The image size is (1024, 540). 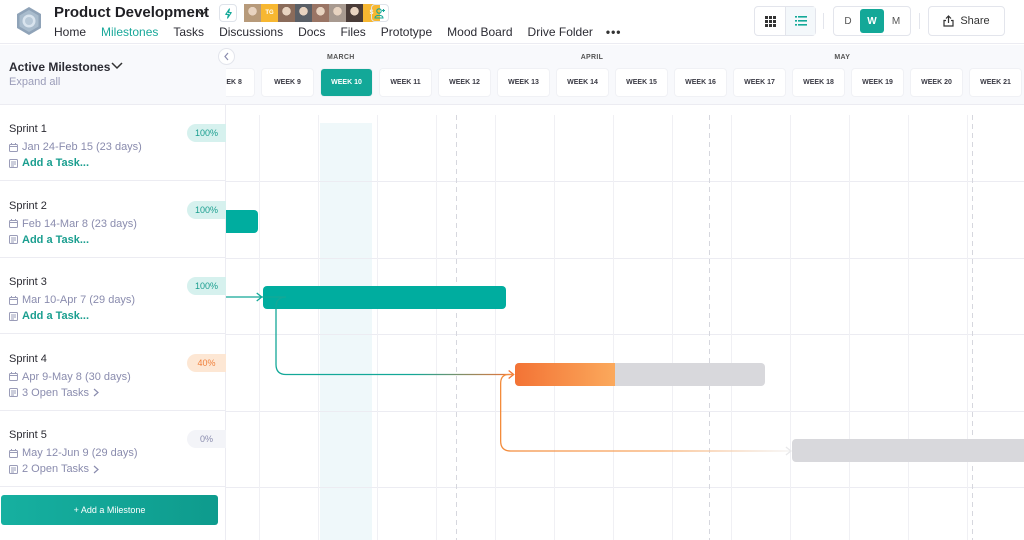 What do you see at coordinates (79, 300) in the screenshot?
I see `milestone-date-range: Mar 10-Apr 7 (29 days)` at bounding box center [79, 300].